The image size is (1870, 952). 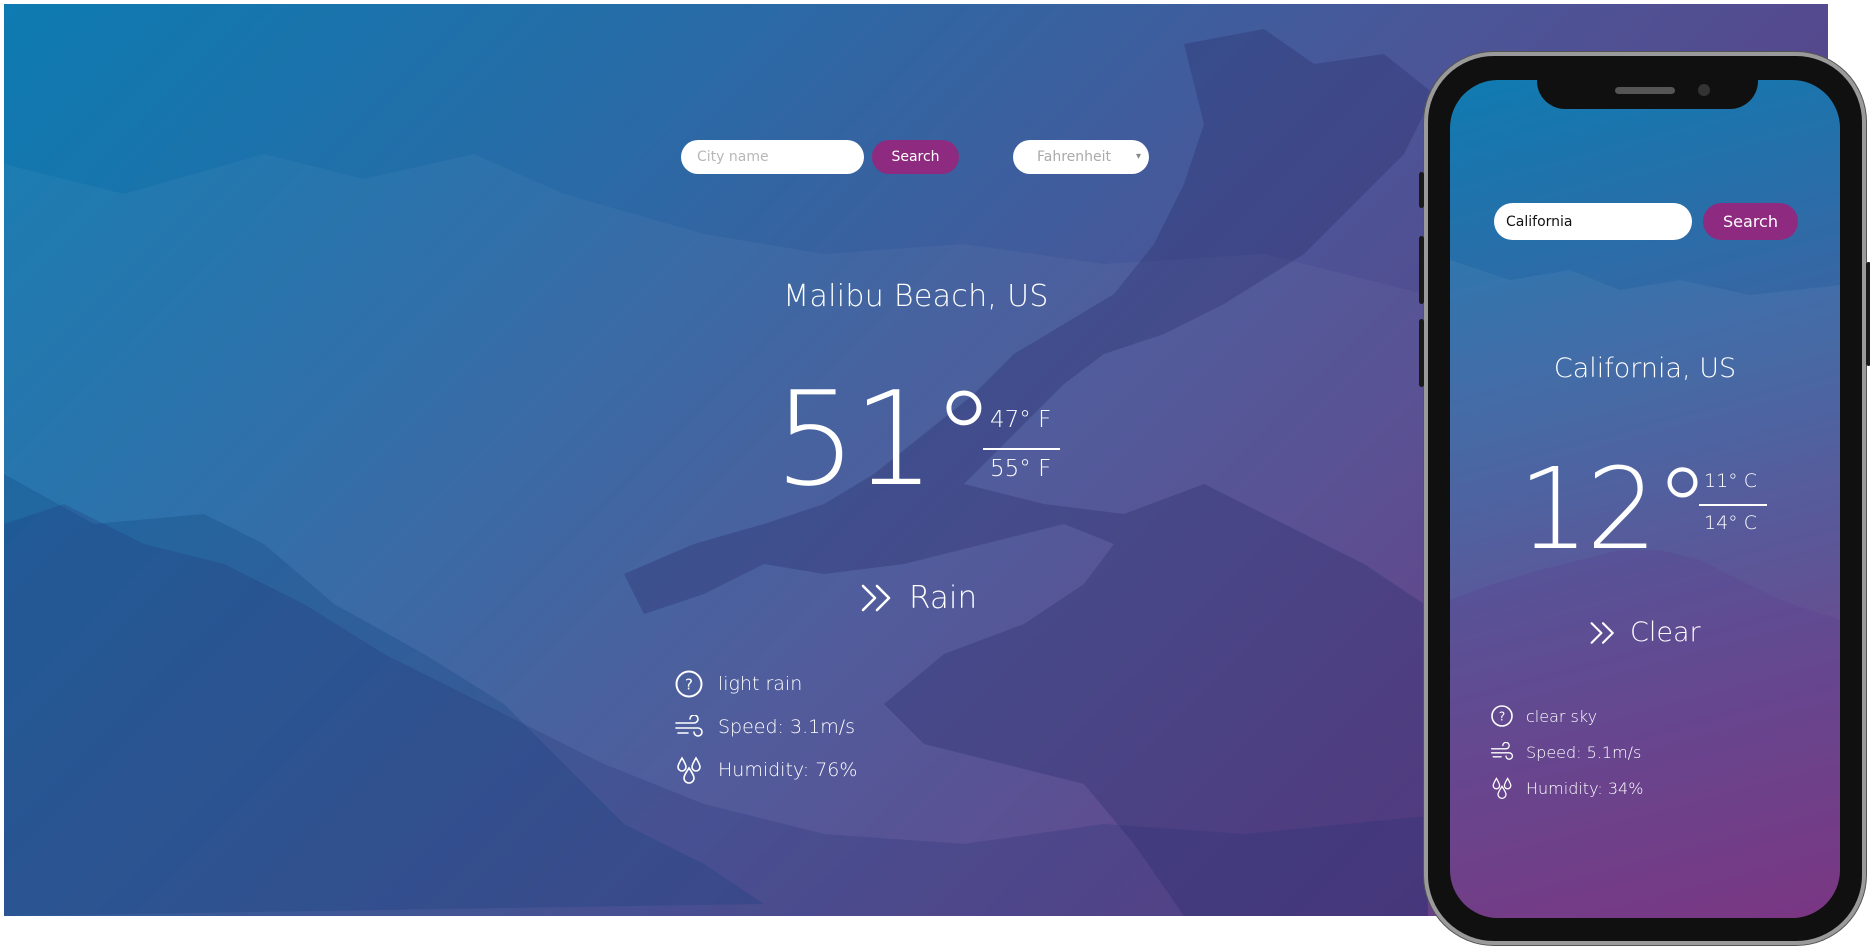 I want to click on mobile-max-temperature: 14° C, so click(x=1730, y=523).